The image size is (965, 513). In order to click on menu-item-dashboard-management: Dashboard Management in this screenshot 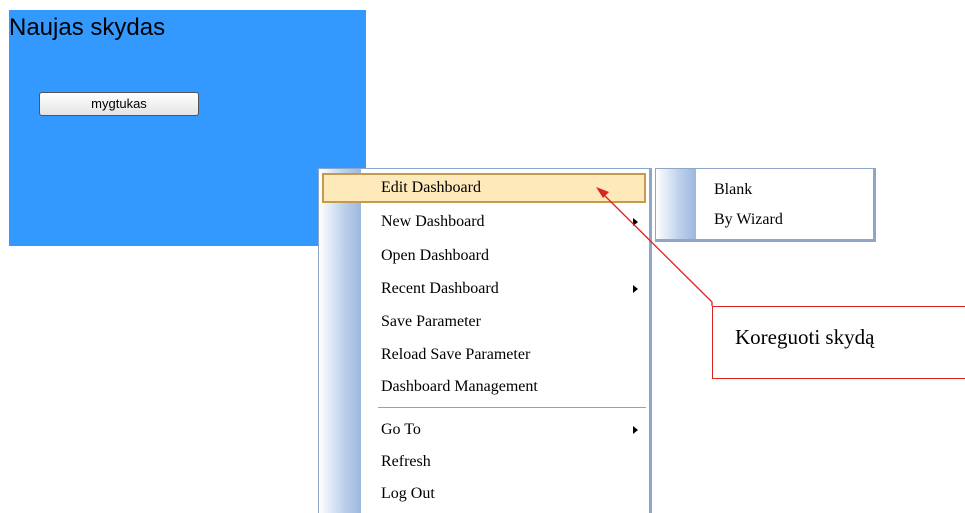, I will do `click(484, 387)`.